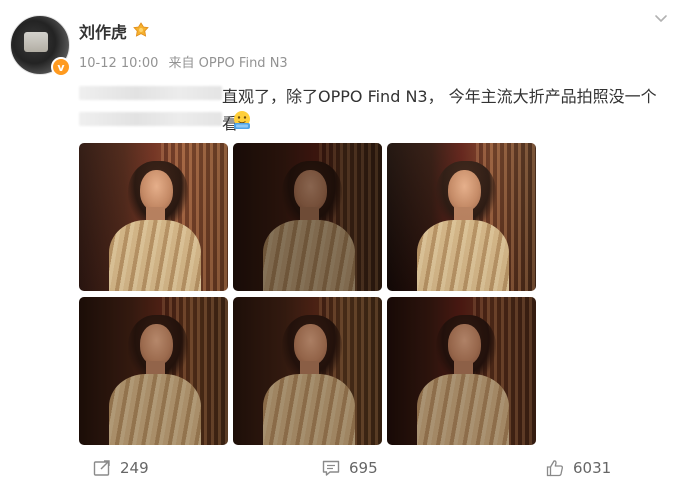  I want to click on more-chevron-icon, so click(661, 19).